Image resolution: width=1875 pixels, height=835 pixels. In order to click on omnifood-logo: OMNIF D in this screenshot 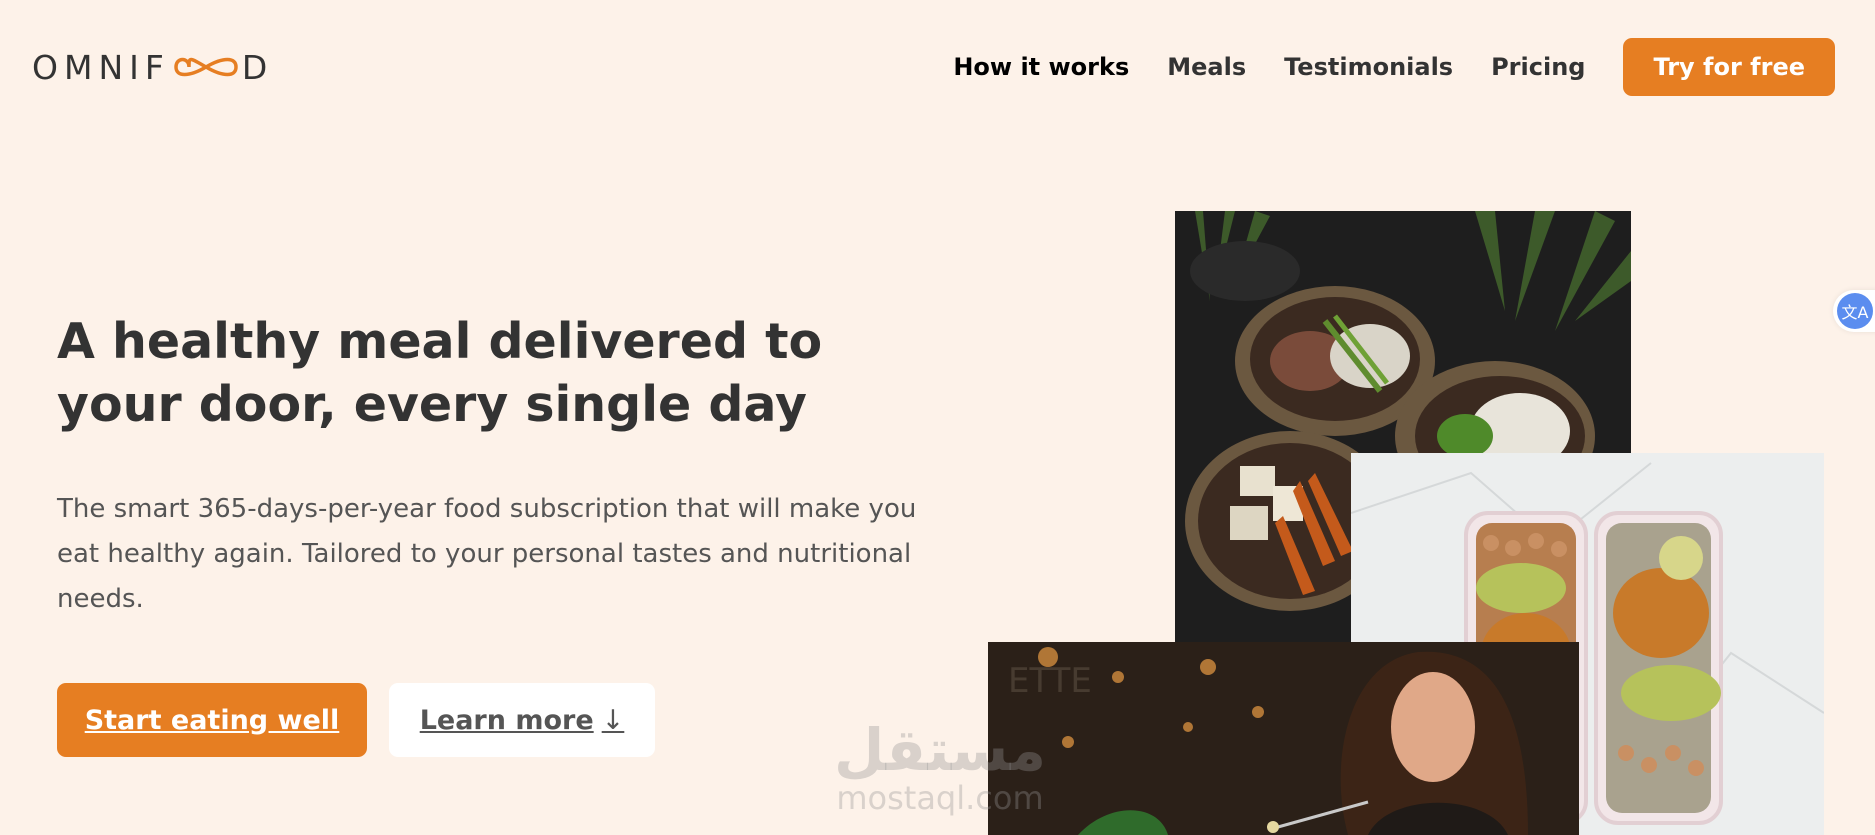, I will do `click(153, 67)`.